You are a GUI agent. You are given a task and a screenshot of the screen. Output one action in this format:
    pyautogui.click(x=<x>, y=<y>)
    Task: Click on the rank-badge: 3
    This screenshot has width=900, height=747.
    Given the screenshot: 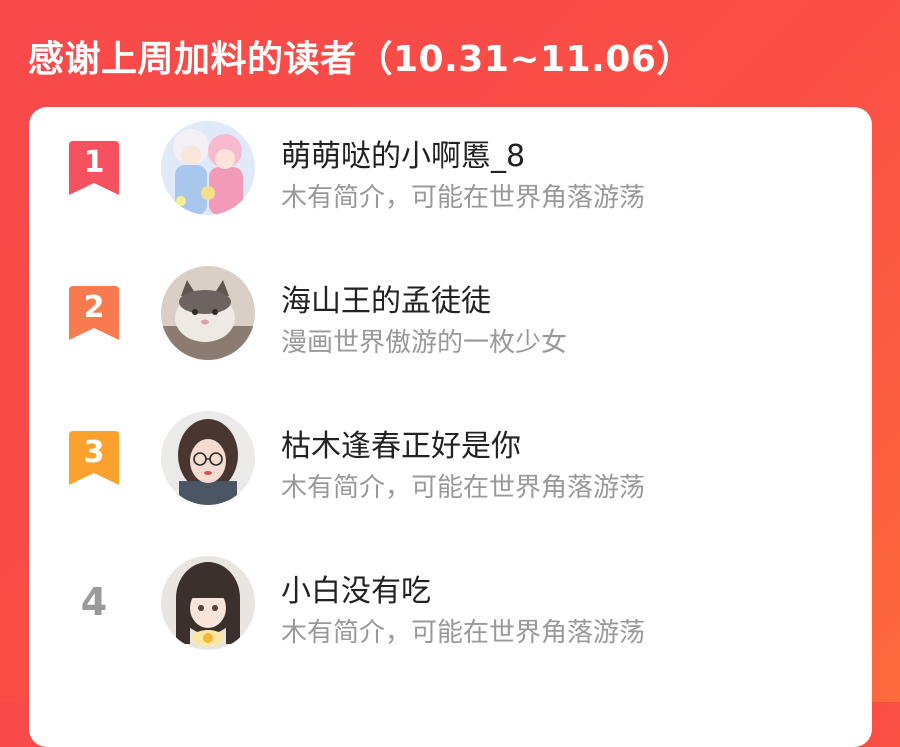 What is the action you would take?
    pyautogui.click(x=94, y=458)
    